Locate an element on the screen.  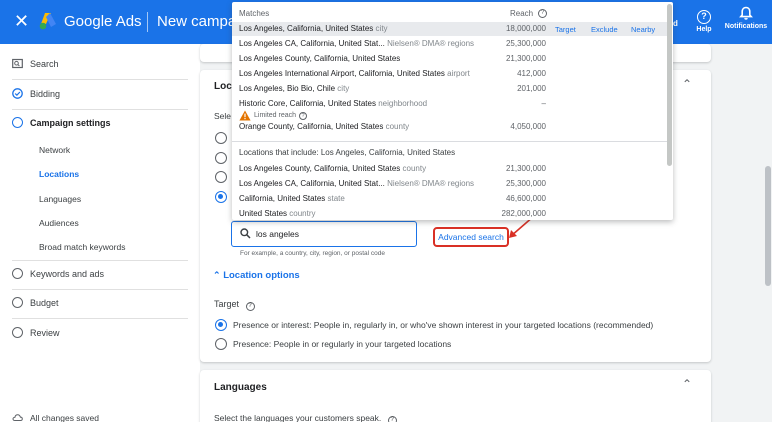
location-options-toggle: ⌃ Location options is located at coordinates (256, 275).